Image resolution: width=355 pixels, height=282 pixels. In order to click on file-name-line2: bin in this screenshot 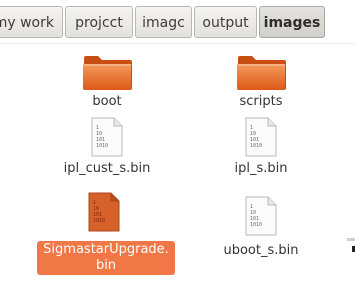, I will do `click(106, 265)`.